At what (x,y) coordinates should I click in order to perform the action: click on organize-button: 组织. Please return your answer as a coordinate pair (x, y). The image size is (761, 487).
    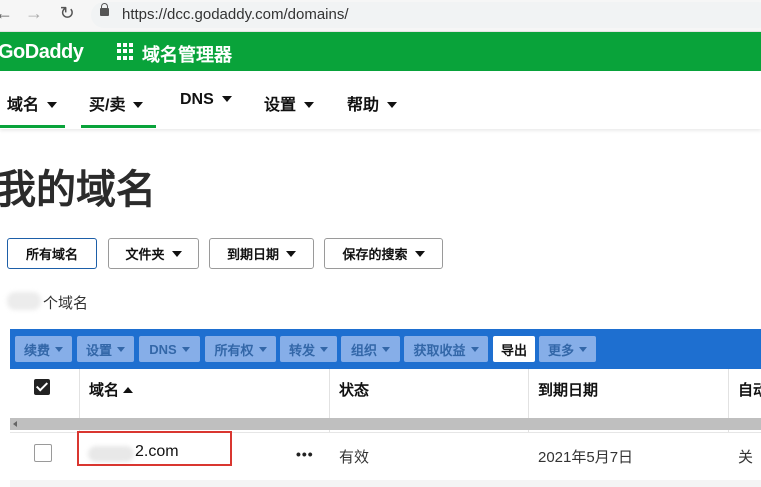
    Looking at the image, I should click on (370, 349).